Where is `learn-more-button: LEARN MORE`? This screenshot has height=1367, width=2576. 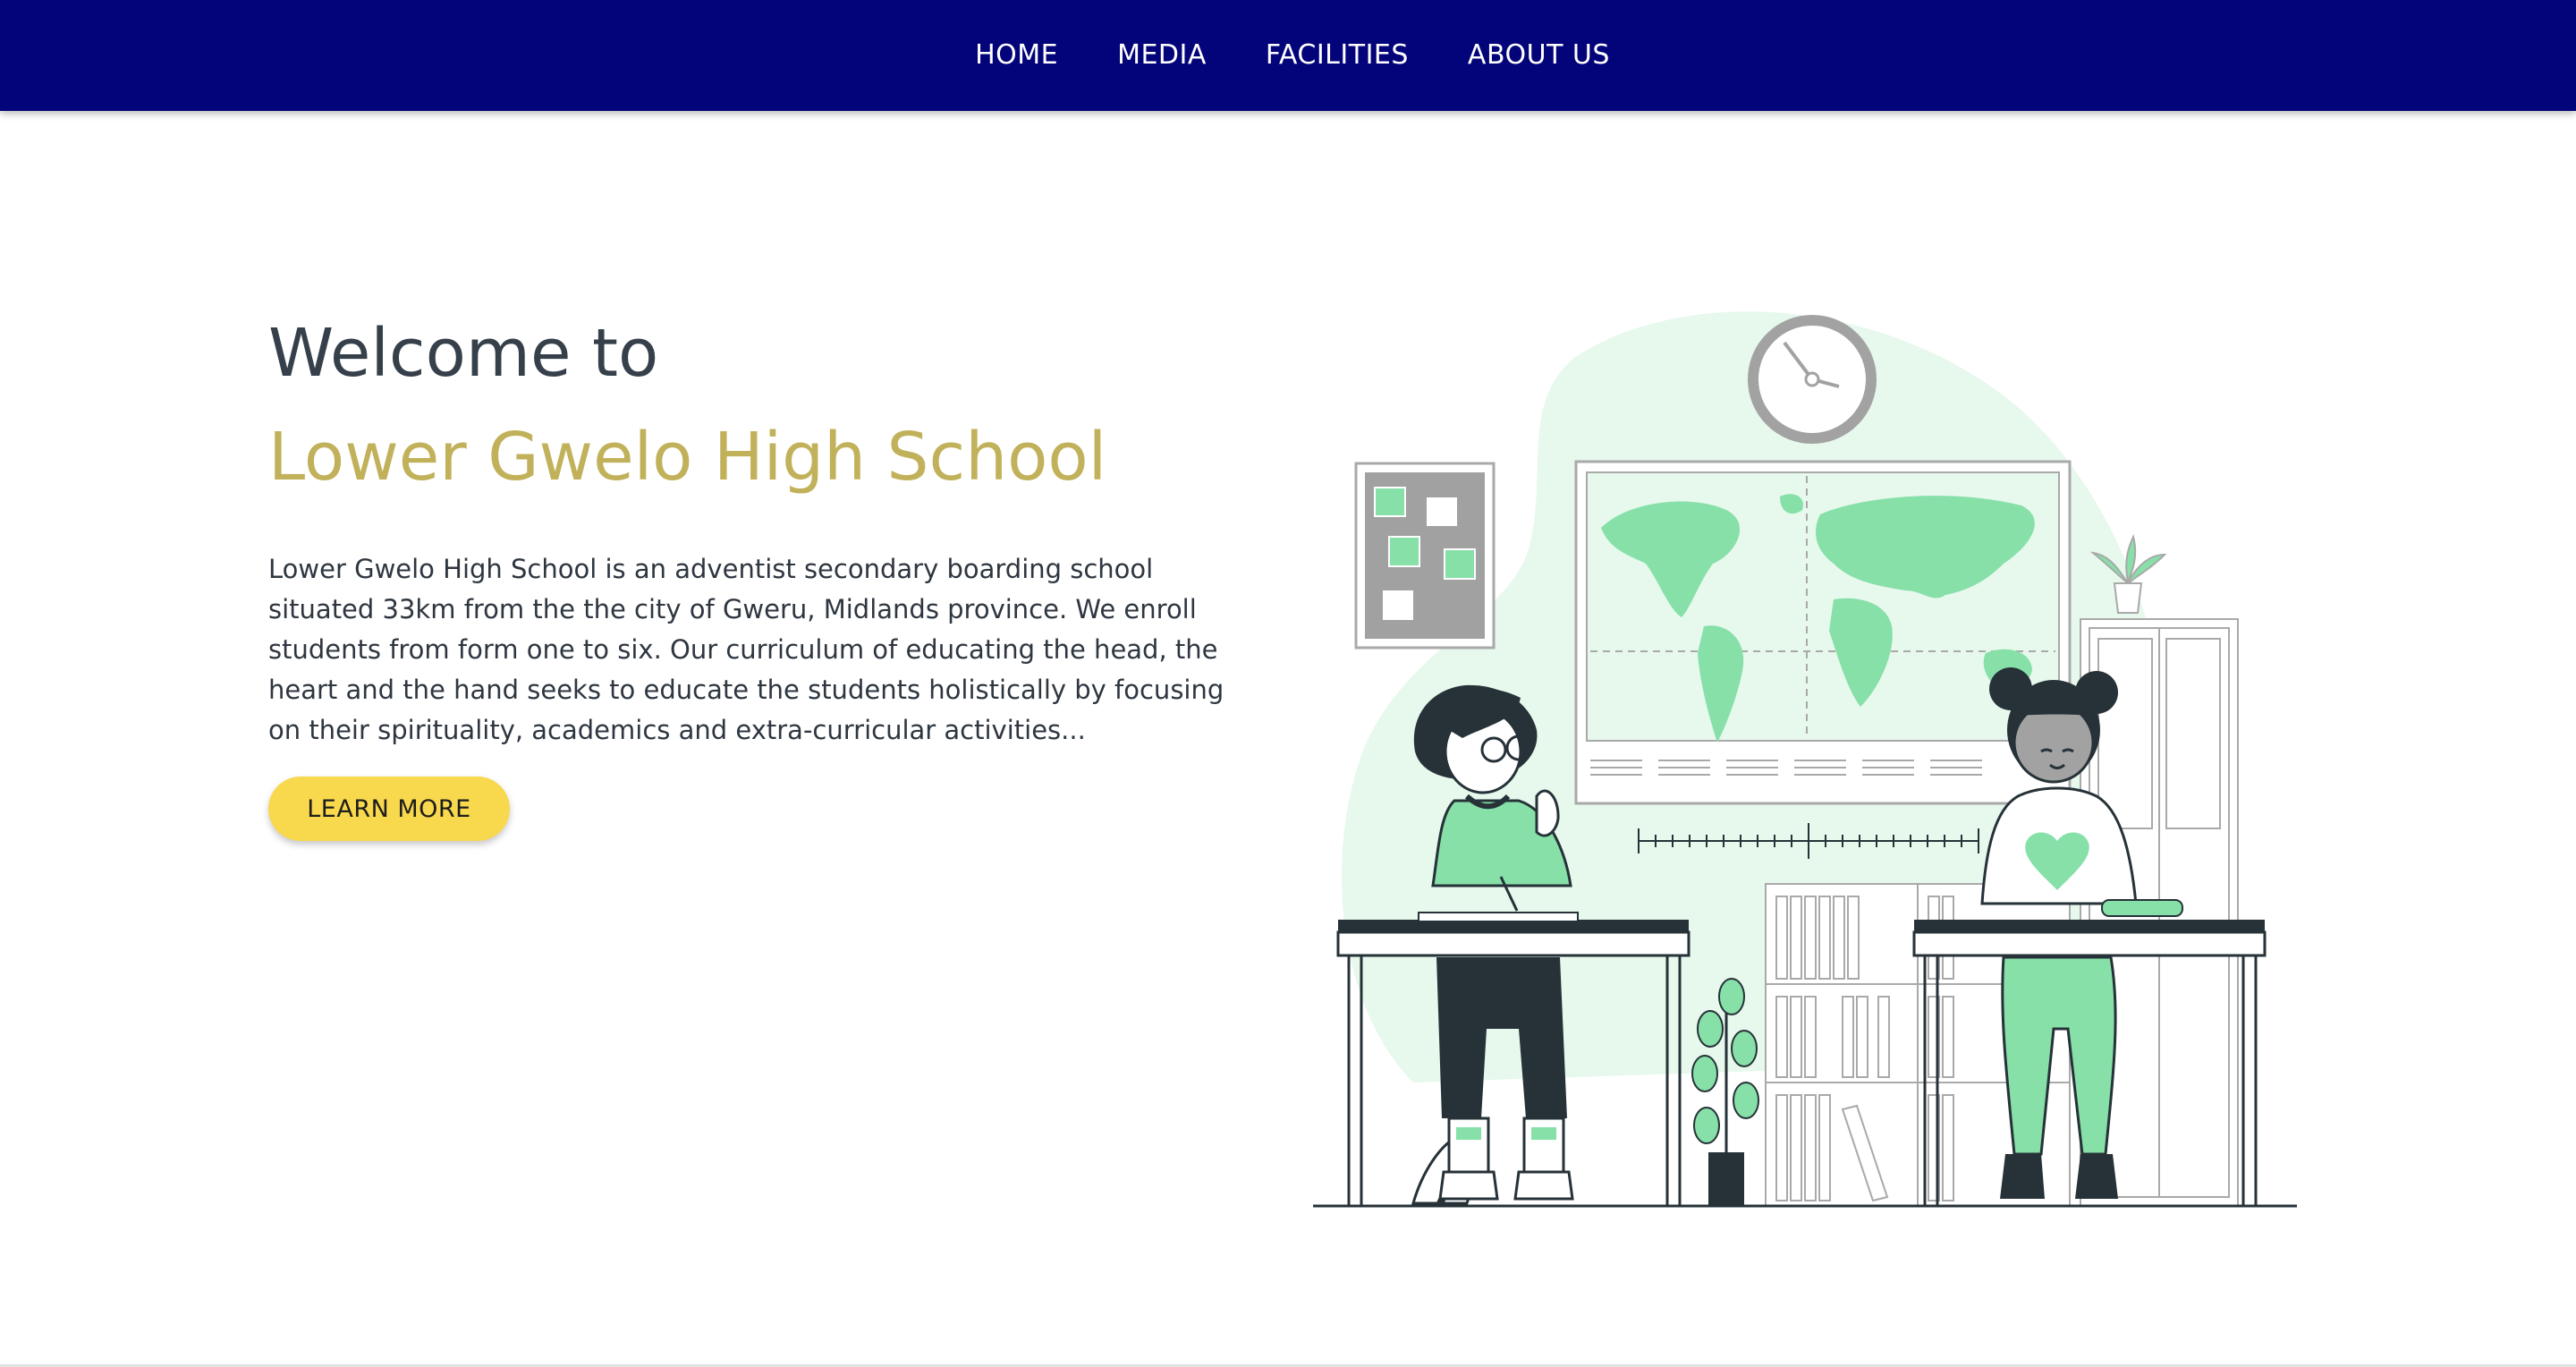 learn-more-button: LEARN MORE is located at coordinates (389, 809).